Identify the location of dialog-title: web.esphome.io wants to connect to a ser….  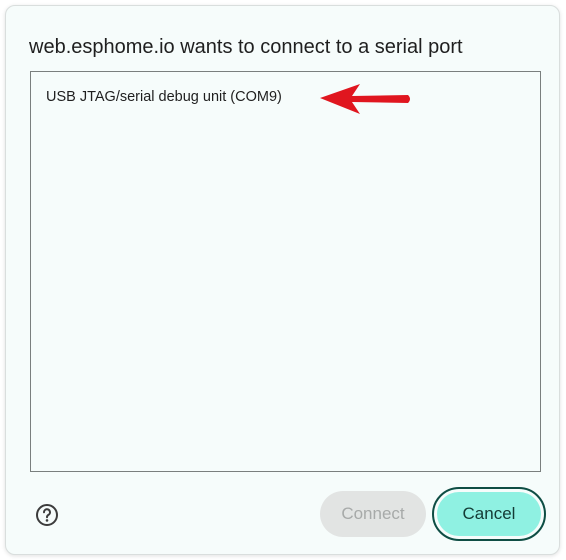
(246, 47).